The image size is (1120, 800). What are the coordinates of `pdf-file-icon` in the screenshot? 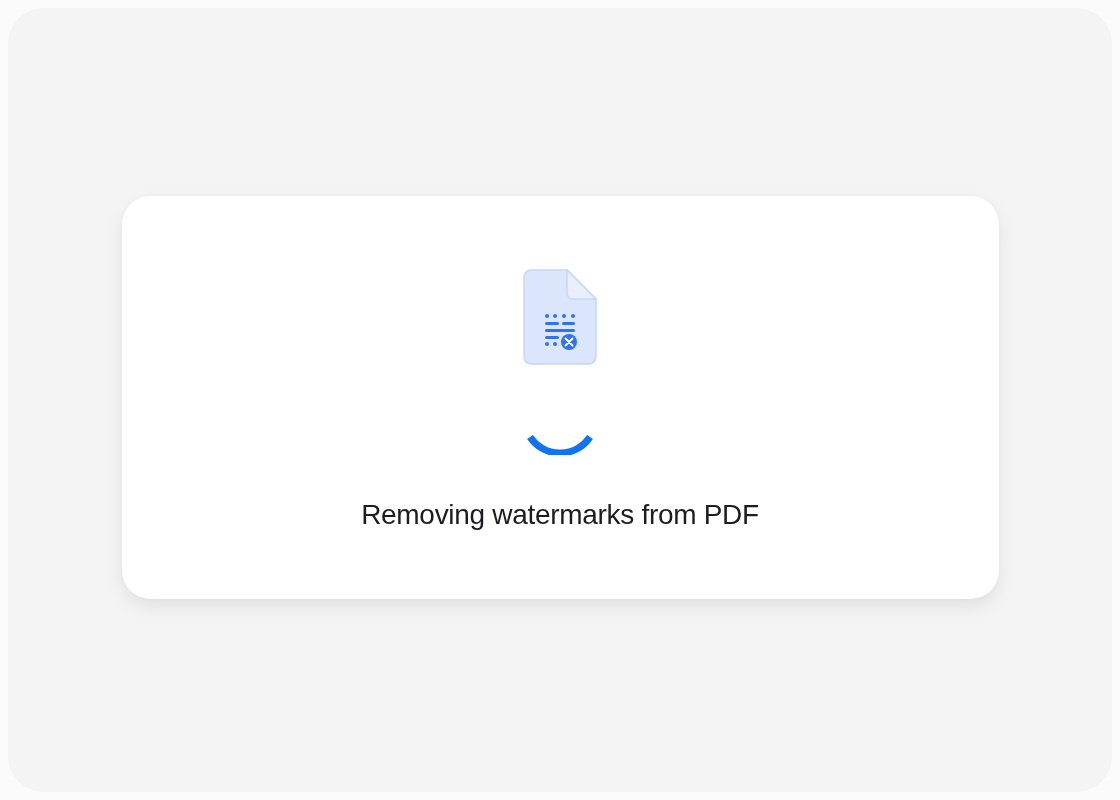 It's located at (560, 317).